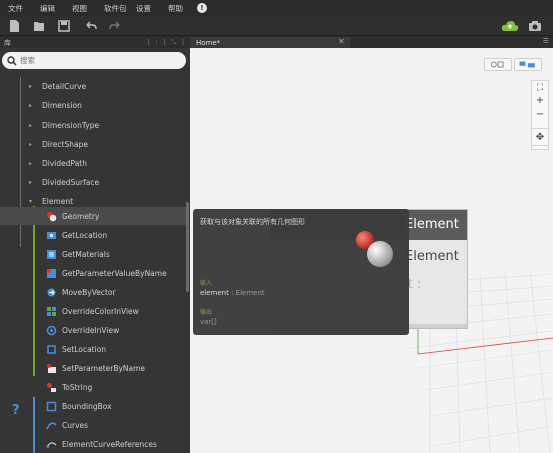 The width and height of the screenshot is (553, 453). I want to click on list-item-getmaterials: GetMaterials, so click(93, 254).